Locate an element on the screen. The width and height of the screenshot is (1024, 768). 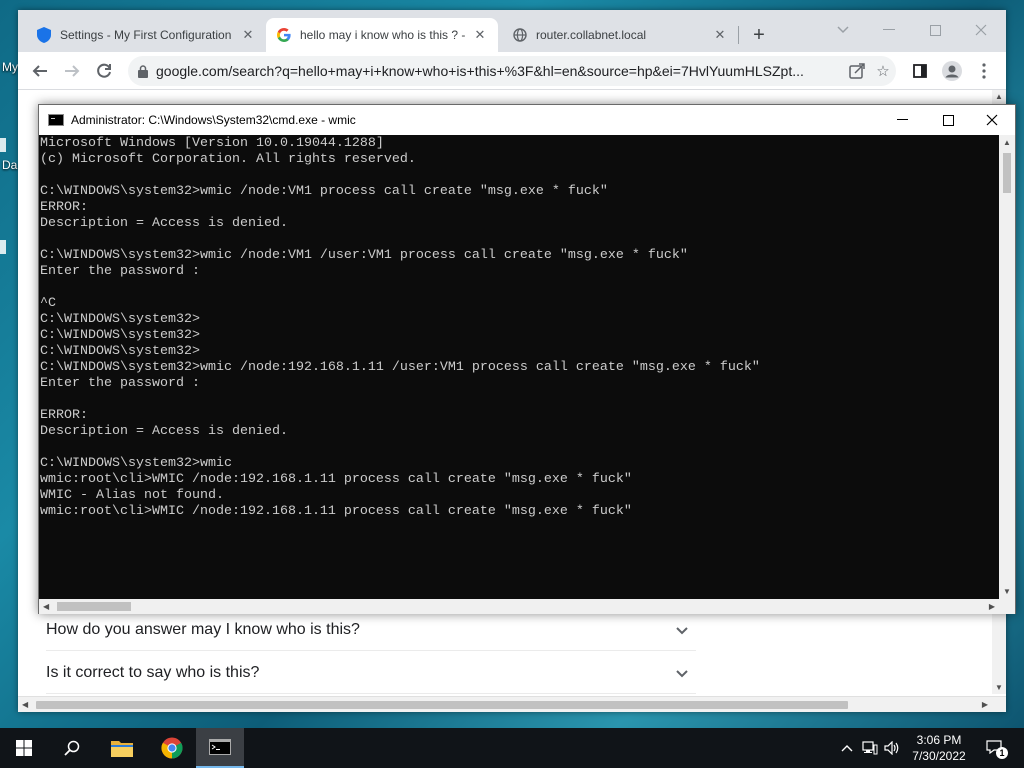
desktop-label-my: My is located at coordinates (10, 67).